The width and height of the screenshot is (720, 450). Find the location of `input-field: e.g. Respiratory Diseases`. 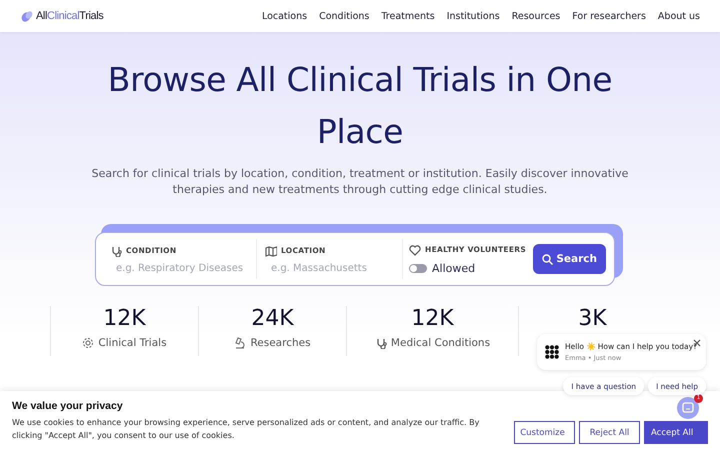

input-field: e.g. Respiratory Diseases is located at coordinates (183, 268).